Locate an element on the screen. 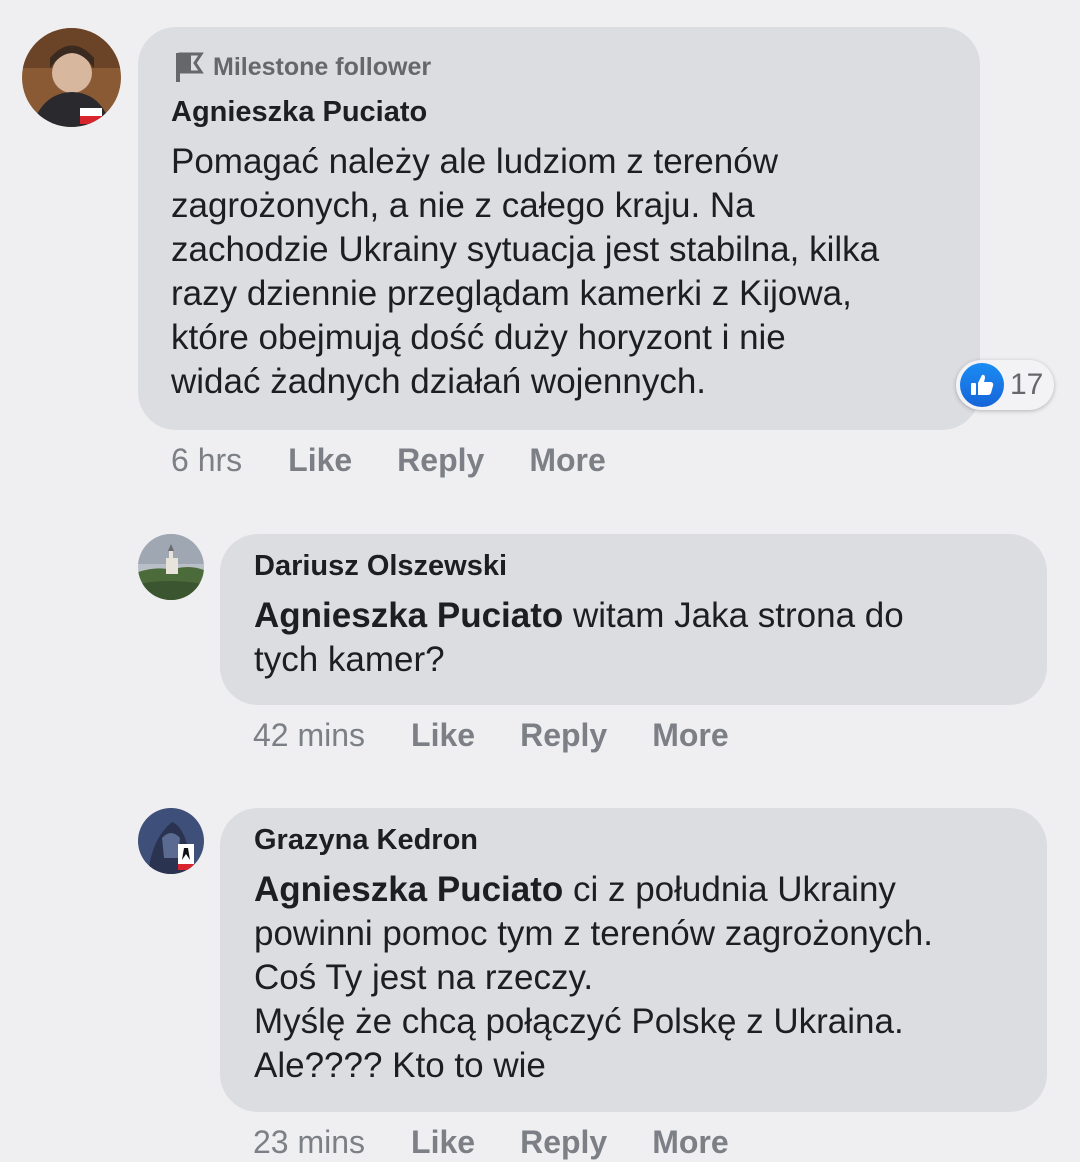 The image size is (1080, 1162). reply-button: Reply is located at coordinates (563, 1142).